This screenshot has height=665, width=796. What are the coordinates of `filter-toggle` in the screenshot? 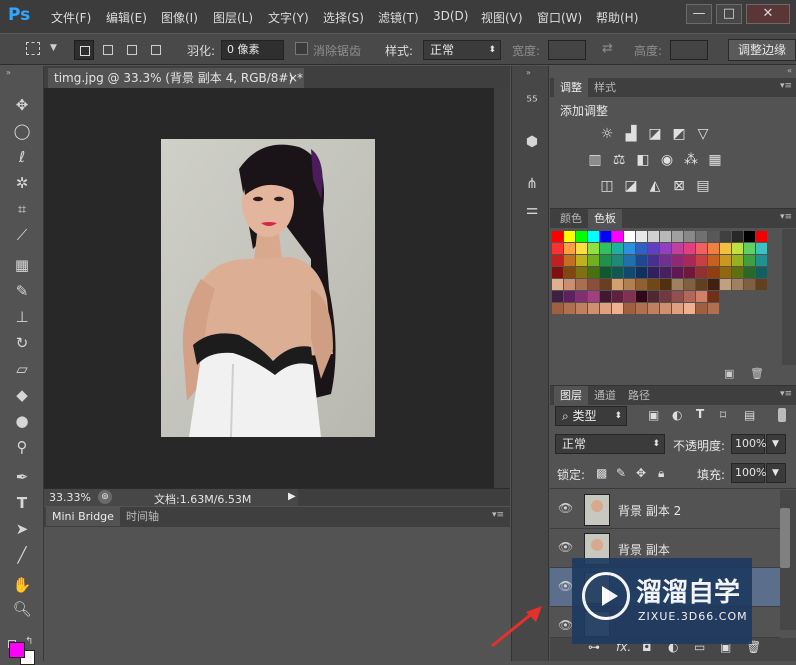 It's located at (782, 415).